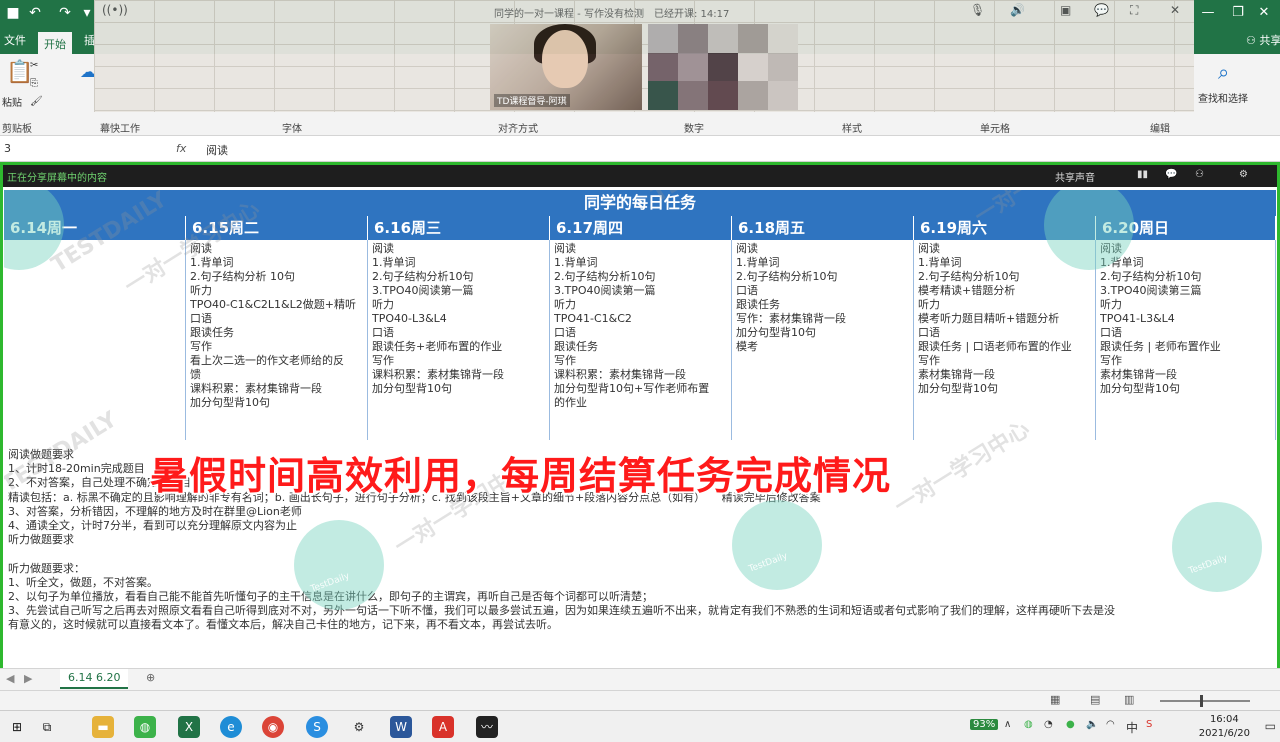  Describe the element at coordinates (1075, 176) in the screenshot. I see `share-sound-toggle: 共享声音` at that location.